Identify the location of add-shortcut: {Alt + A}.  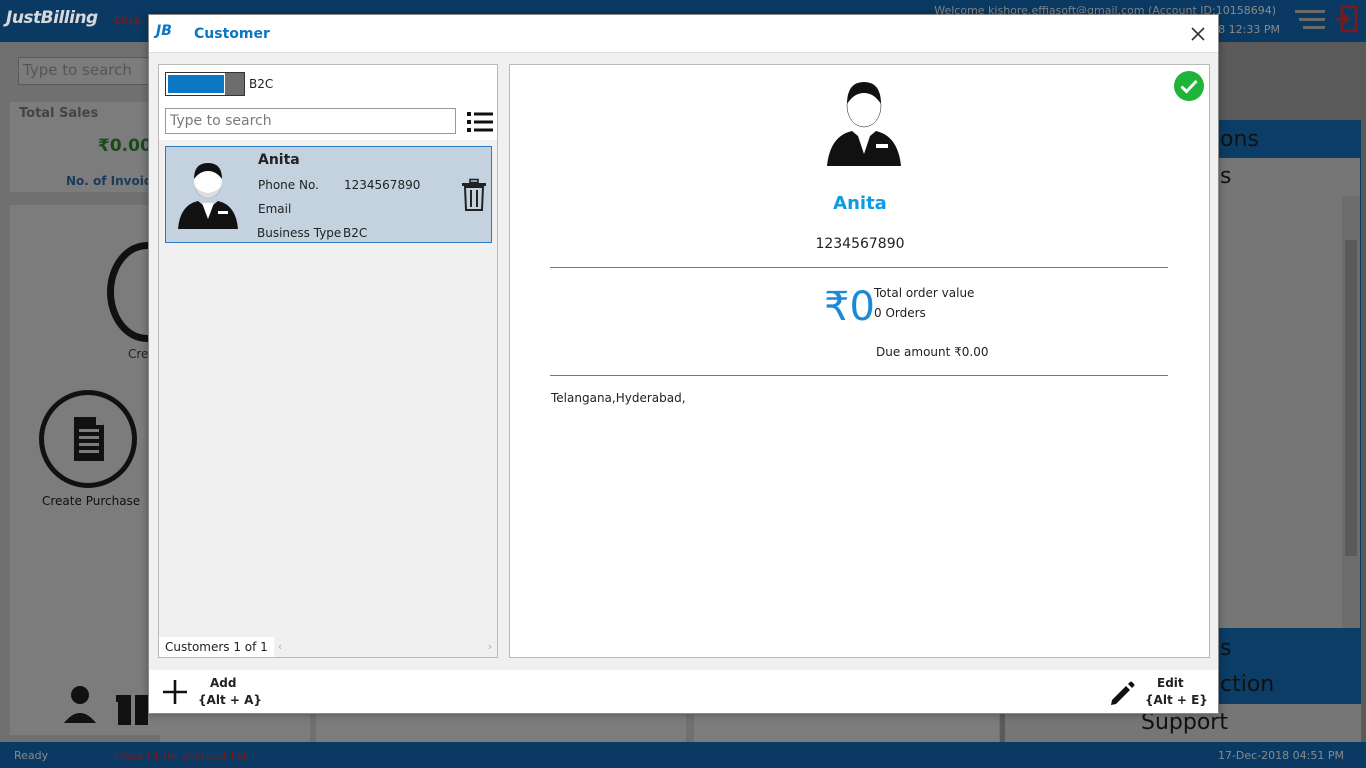
(230, 700).